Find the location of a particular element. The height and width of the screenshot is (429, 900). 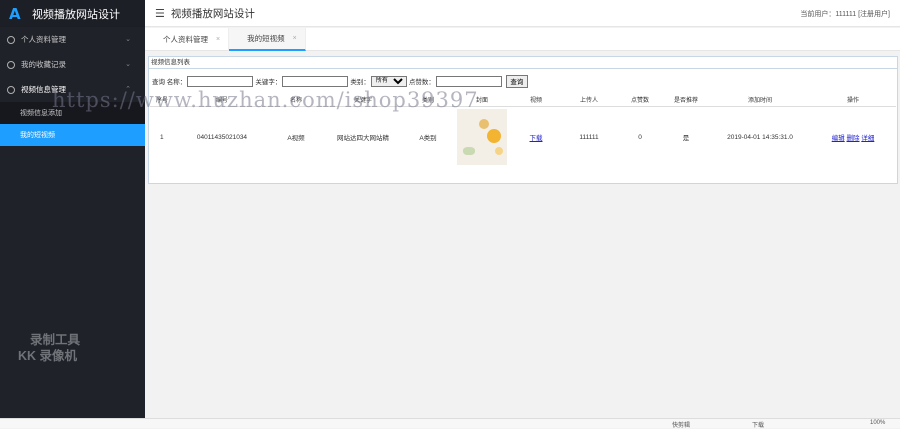

zoom-level: 100% is located at coordinates (877, 423).